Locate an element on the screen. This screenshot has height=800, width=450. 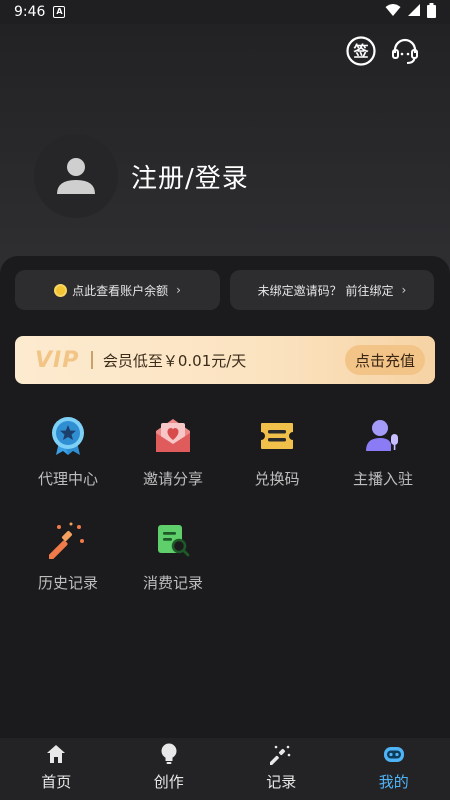
wand-icon is located at coordinates (281, 754).